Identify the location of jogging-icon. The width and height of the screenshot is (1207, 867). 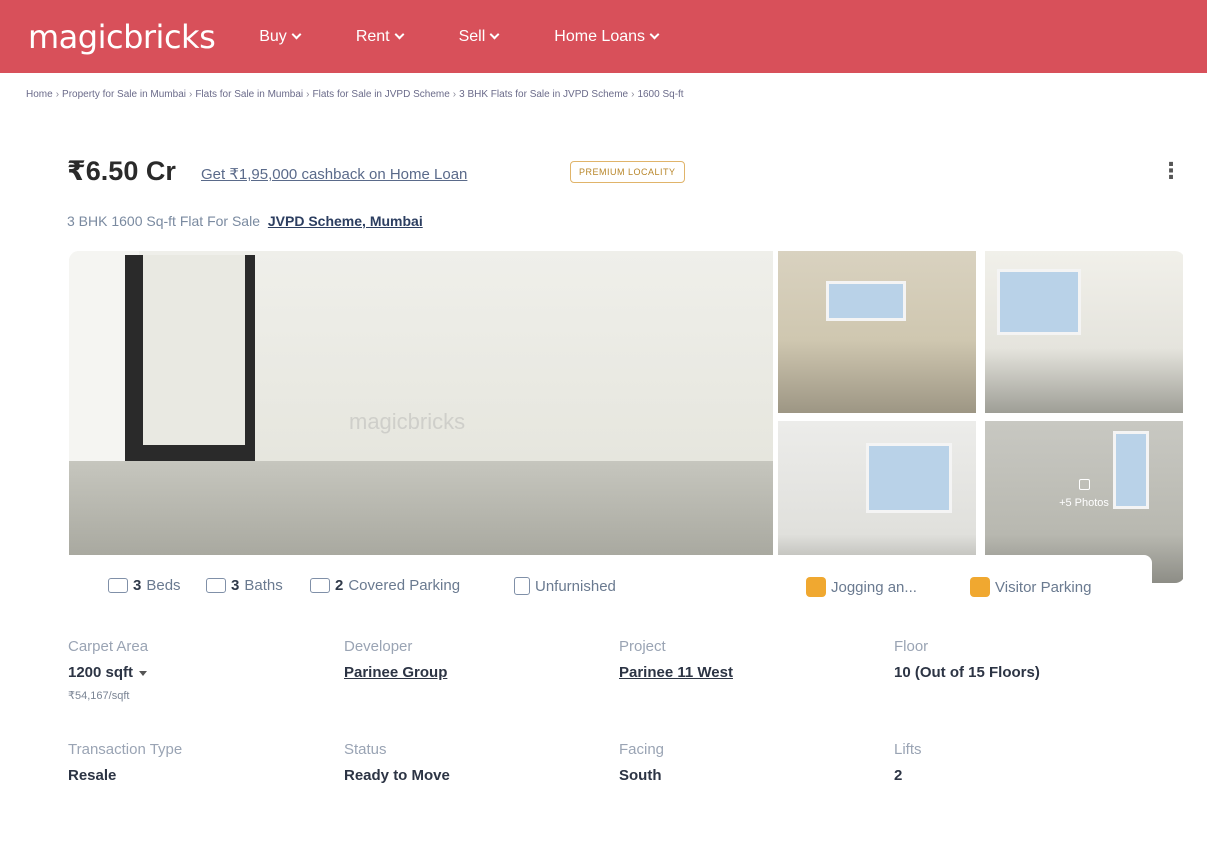
(816, 587).